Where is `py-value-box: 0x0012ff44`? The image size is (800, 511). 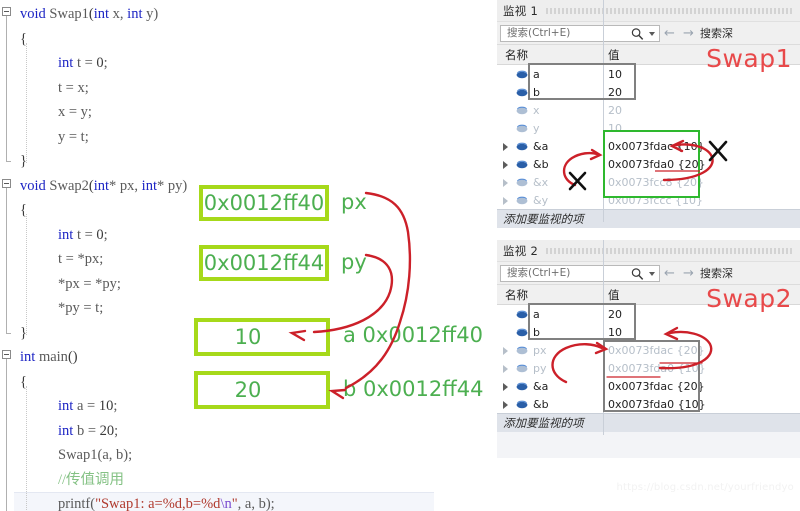
py-value-box: 0x0012ff44 is located at coordinates (264, 263).